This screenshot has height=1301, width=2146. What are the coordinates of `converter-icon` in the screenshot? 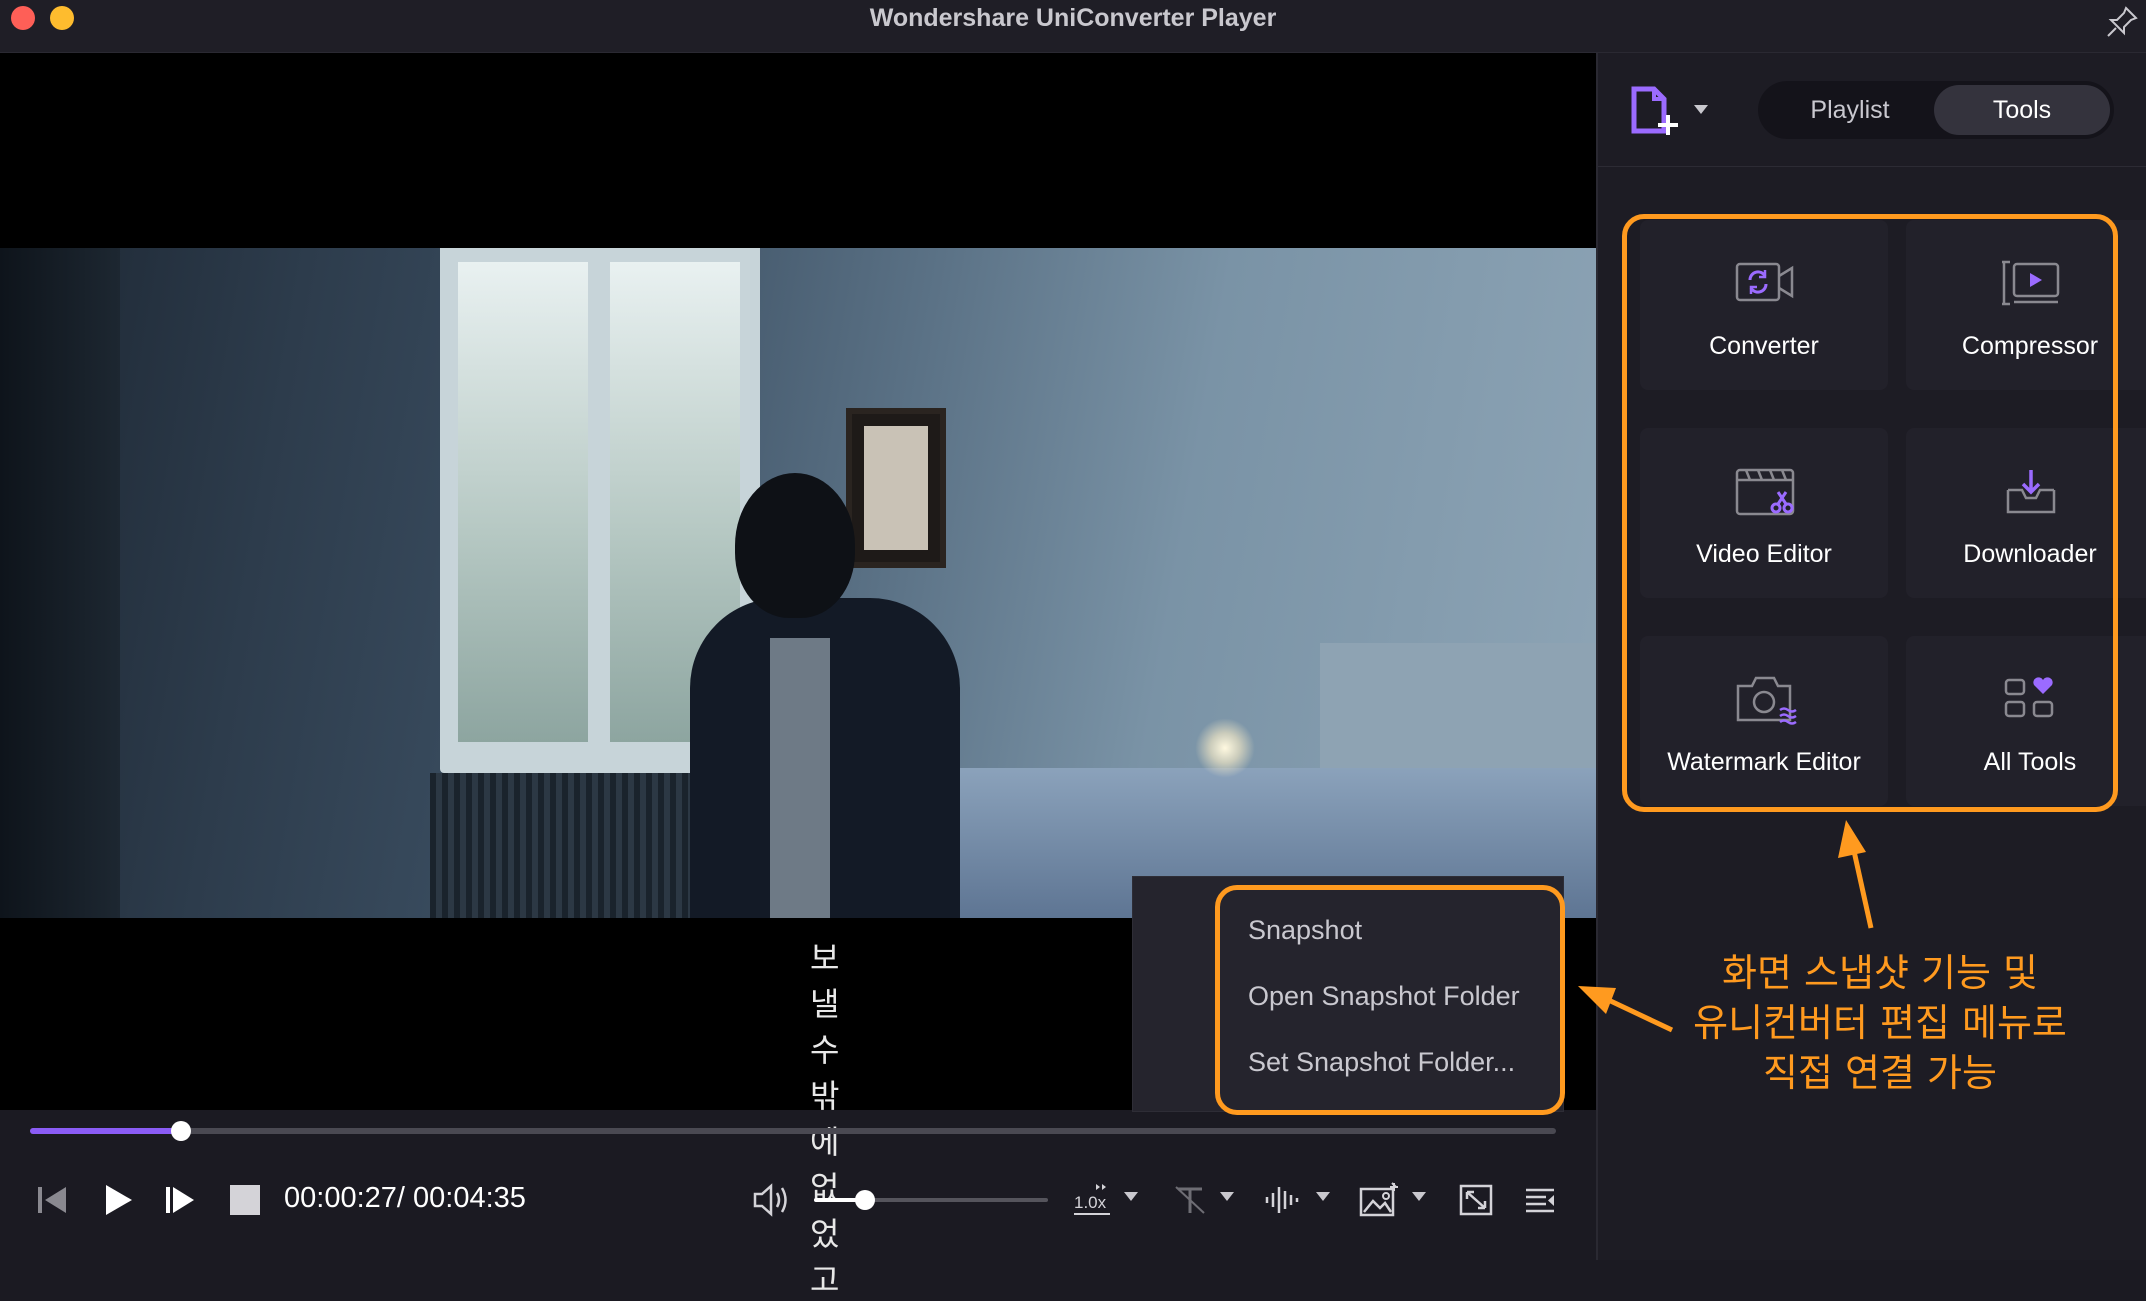 It's located at (1764, 282).